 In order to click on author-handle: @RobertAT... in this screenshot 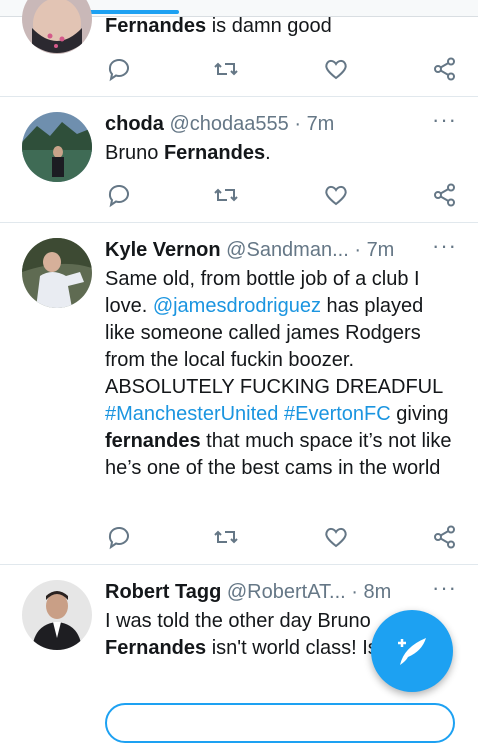, I will do `click(286, 592)`.